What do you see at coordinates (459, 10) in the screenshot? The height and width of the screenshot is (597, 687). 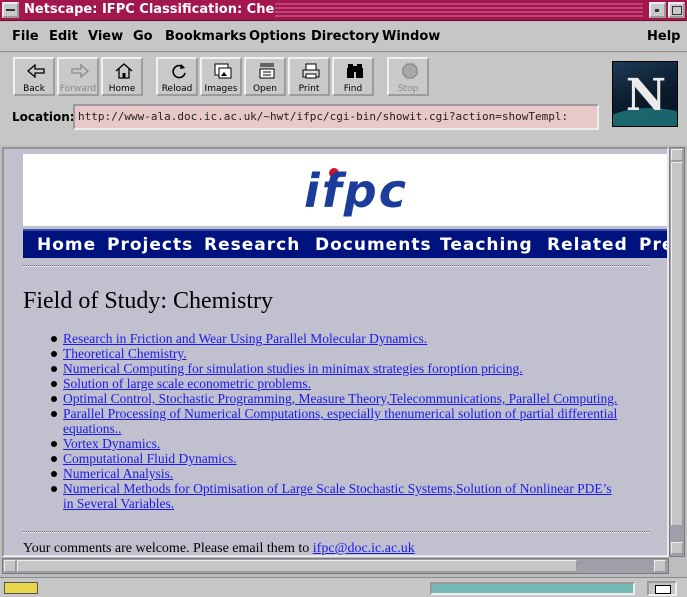 I see `titlebar-stripes` at bounding box center [459, 10].